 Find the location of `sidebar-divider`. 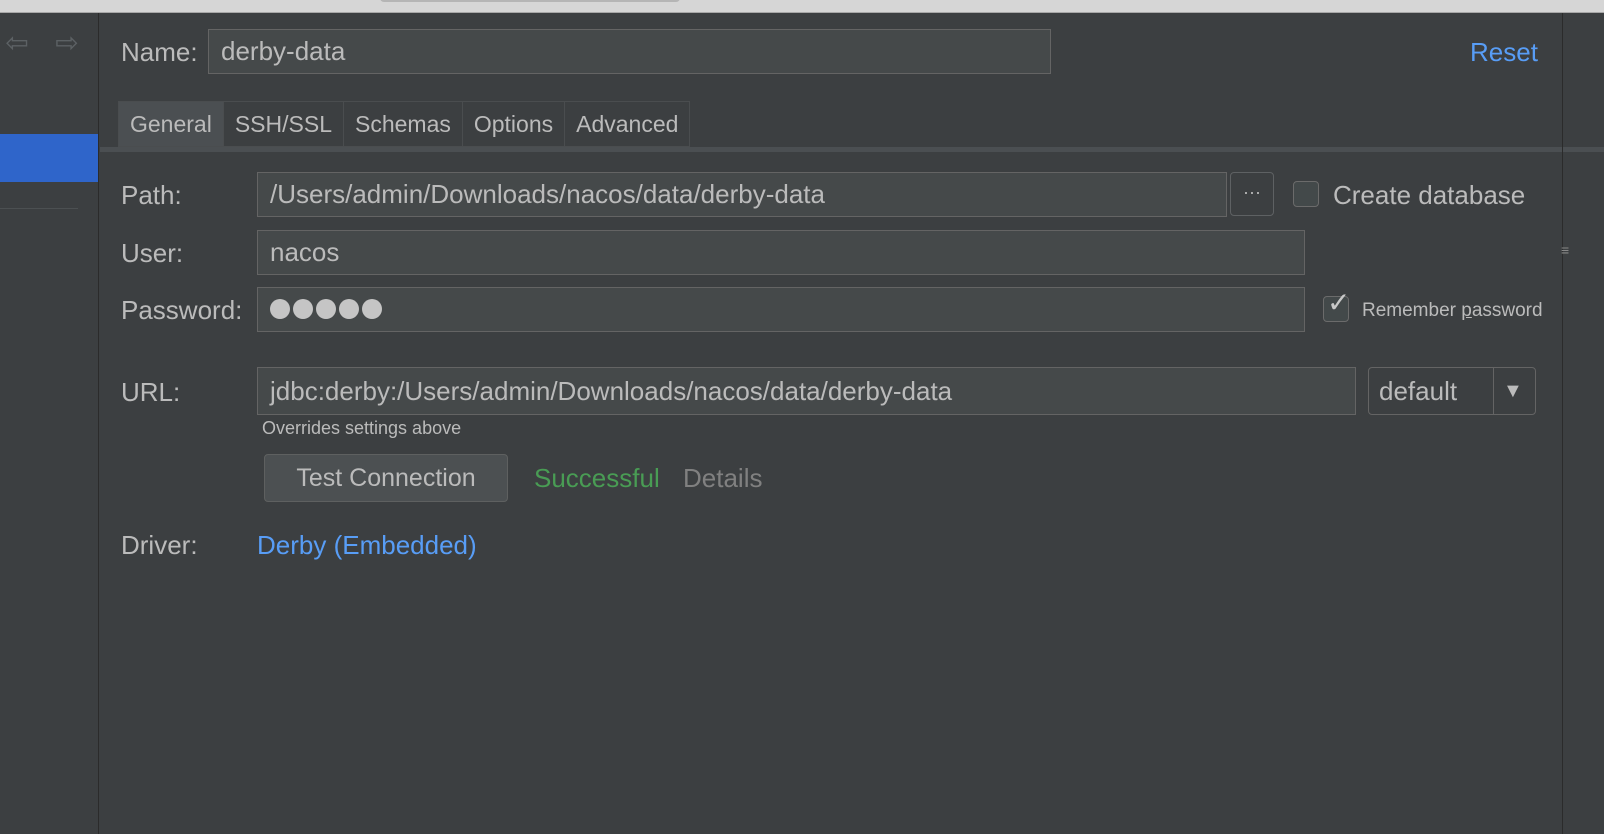

sidebar-divider is located at coordinates (39, 208).